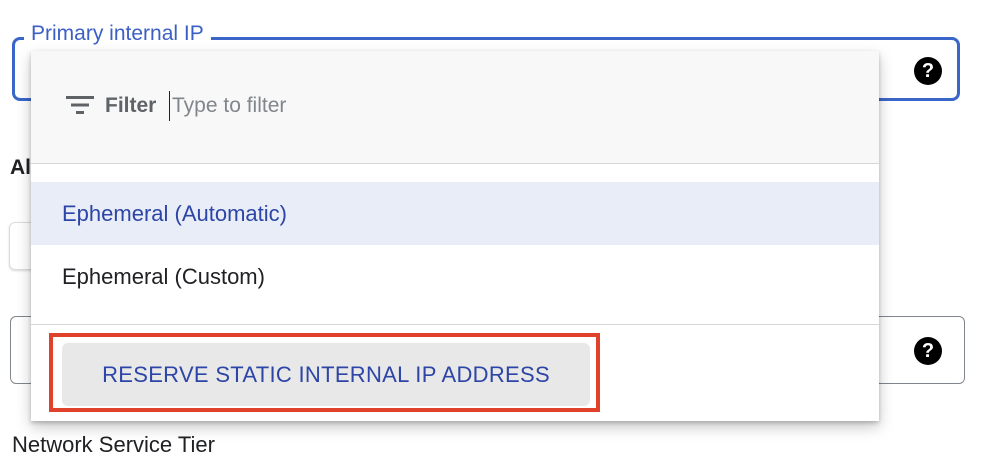  I want to click on option-ephemeral-automatic: Ephemeral (Automatic), so click(455, 213).